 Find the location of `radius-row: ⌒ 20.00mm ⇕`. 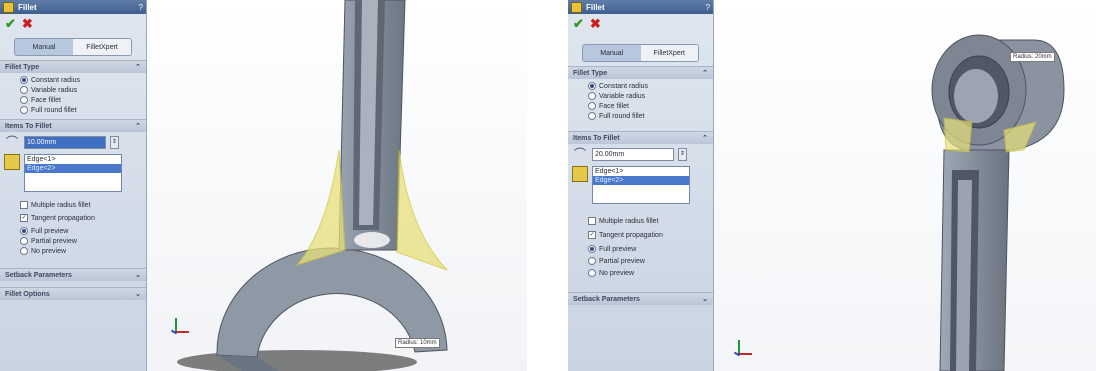

radius-row: ⌒ 20.00mm ⇕ is located at coordinates (640, 154).